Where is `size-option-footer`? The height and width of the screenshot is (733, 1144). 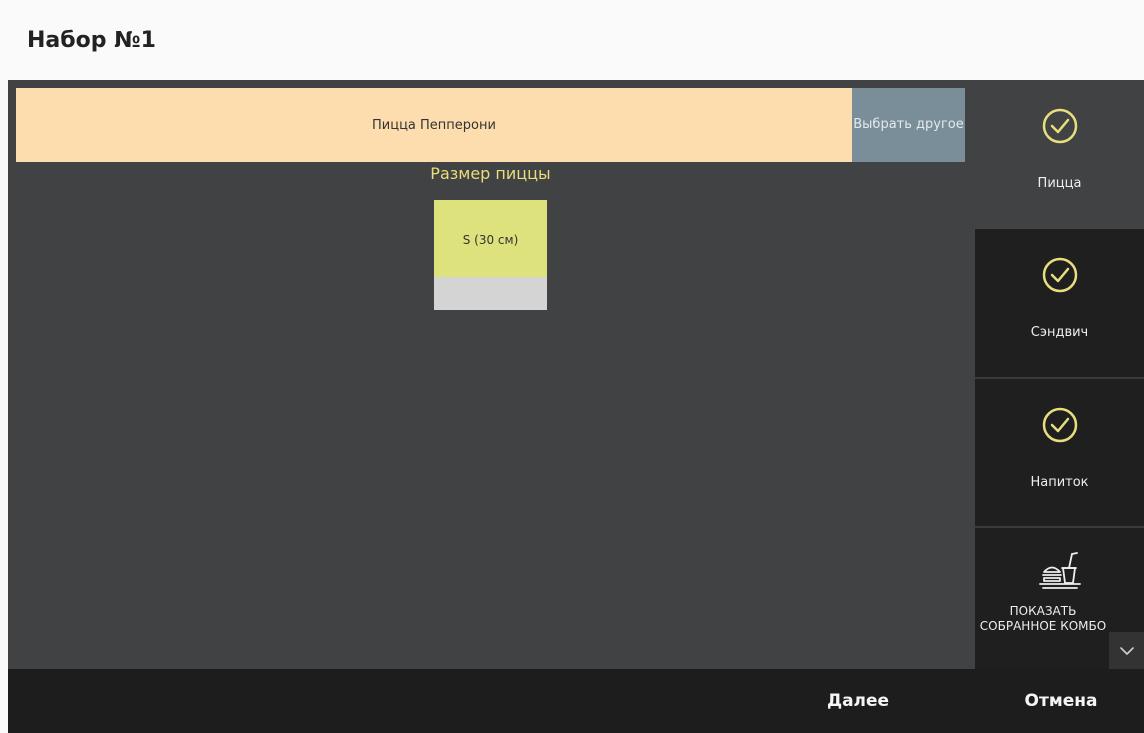
size-option-footer is located at coordinates (490, 293).